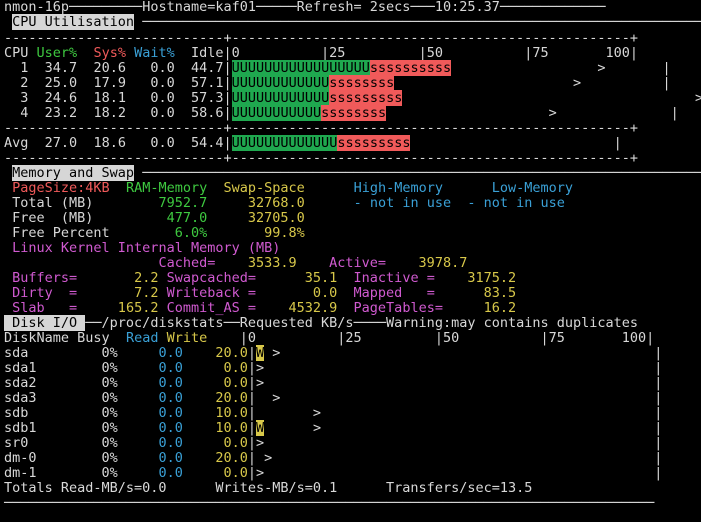 The height and width of the screenshot is (522, 701). What do you see at coordinates (73, 22) in the screenshot?
I see `cpu-section_title: CPU Utilisation` at bounding box center [73, 22].